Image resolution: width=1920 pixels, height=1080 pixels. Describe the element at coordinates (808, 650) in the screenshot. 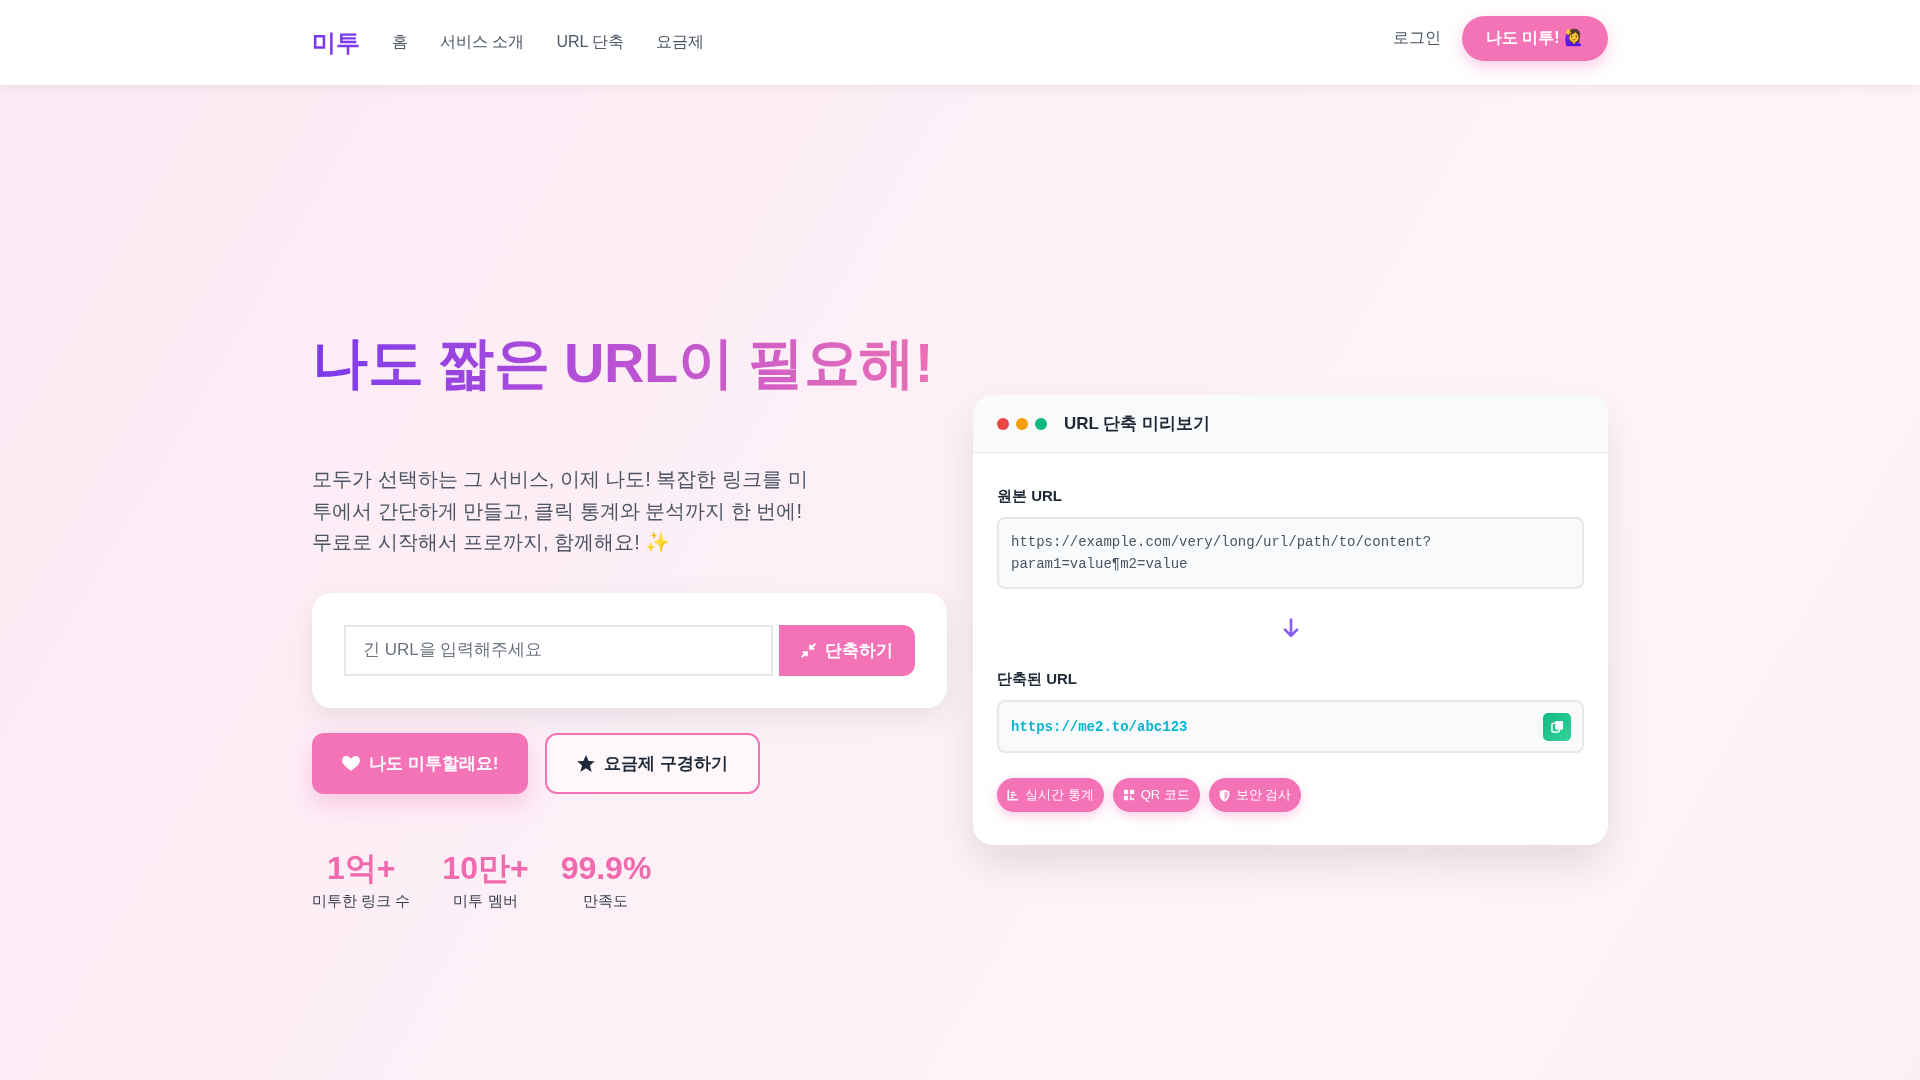

I see `compress-icon` at that location.